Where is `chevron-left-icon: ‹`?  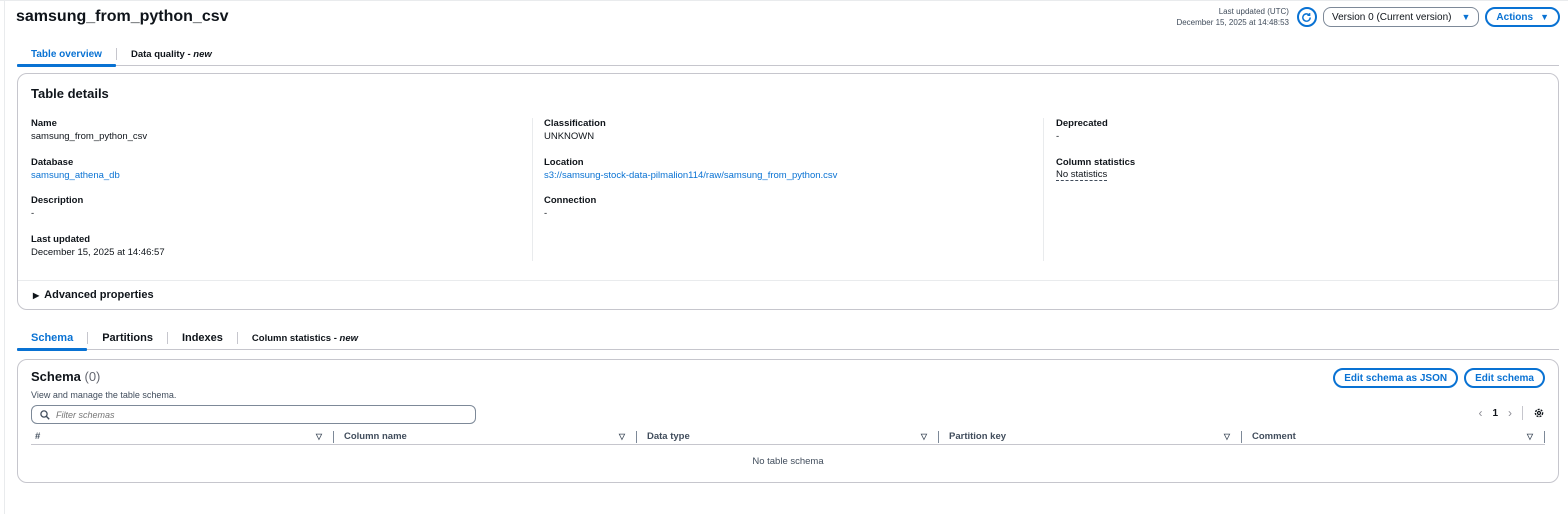
chevron-left-icon: ‹ is located at coordinates (1480, 413).